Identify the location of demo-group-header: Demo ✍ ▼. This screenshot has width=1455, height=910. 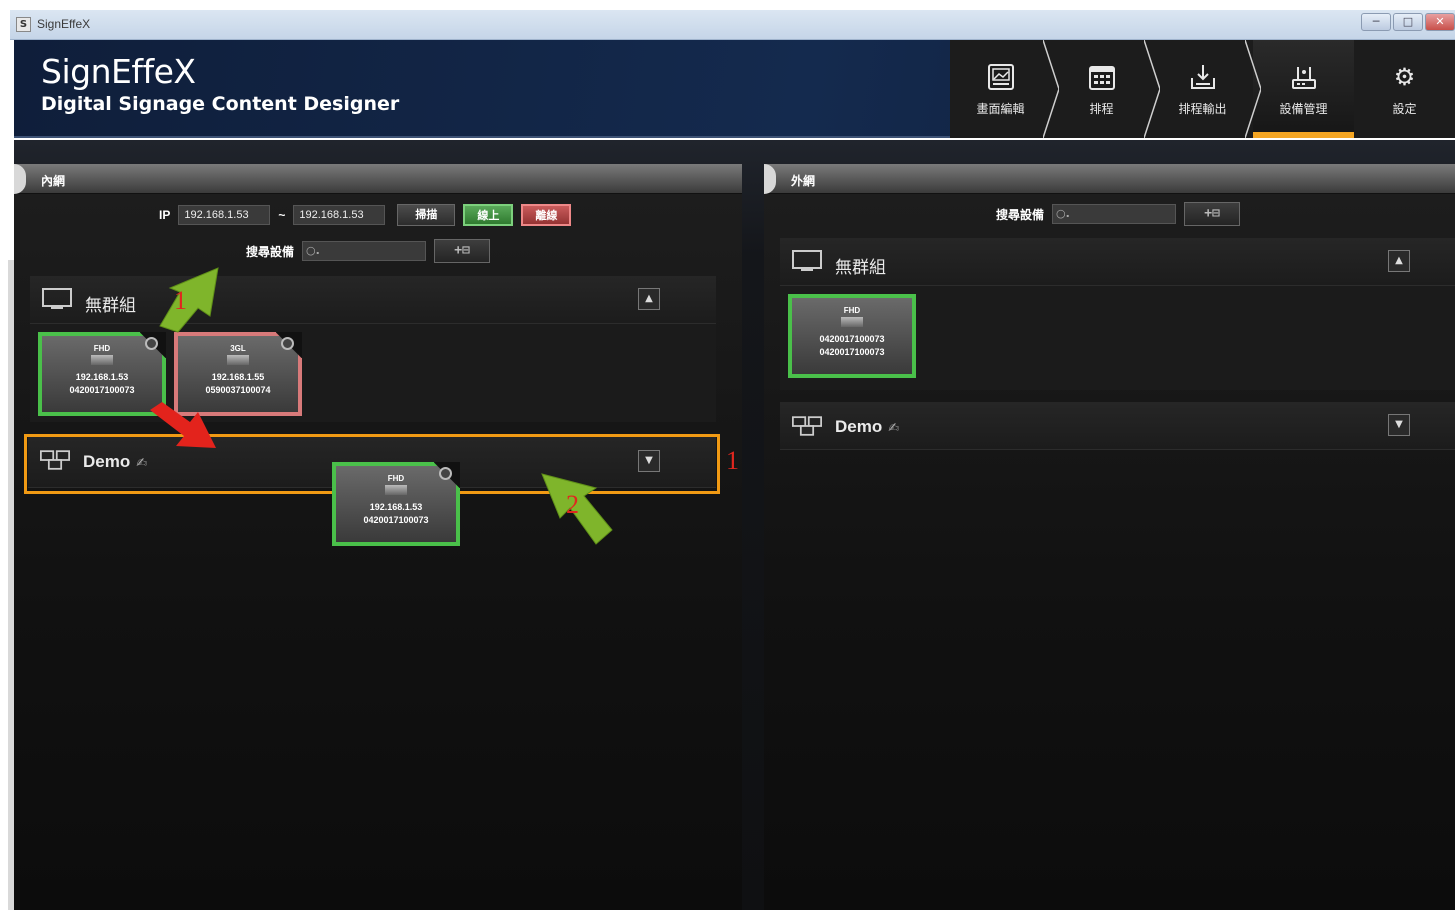
(1117, 426).